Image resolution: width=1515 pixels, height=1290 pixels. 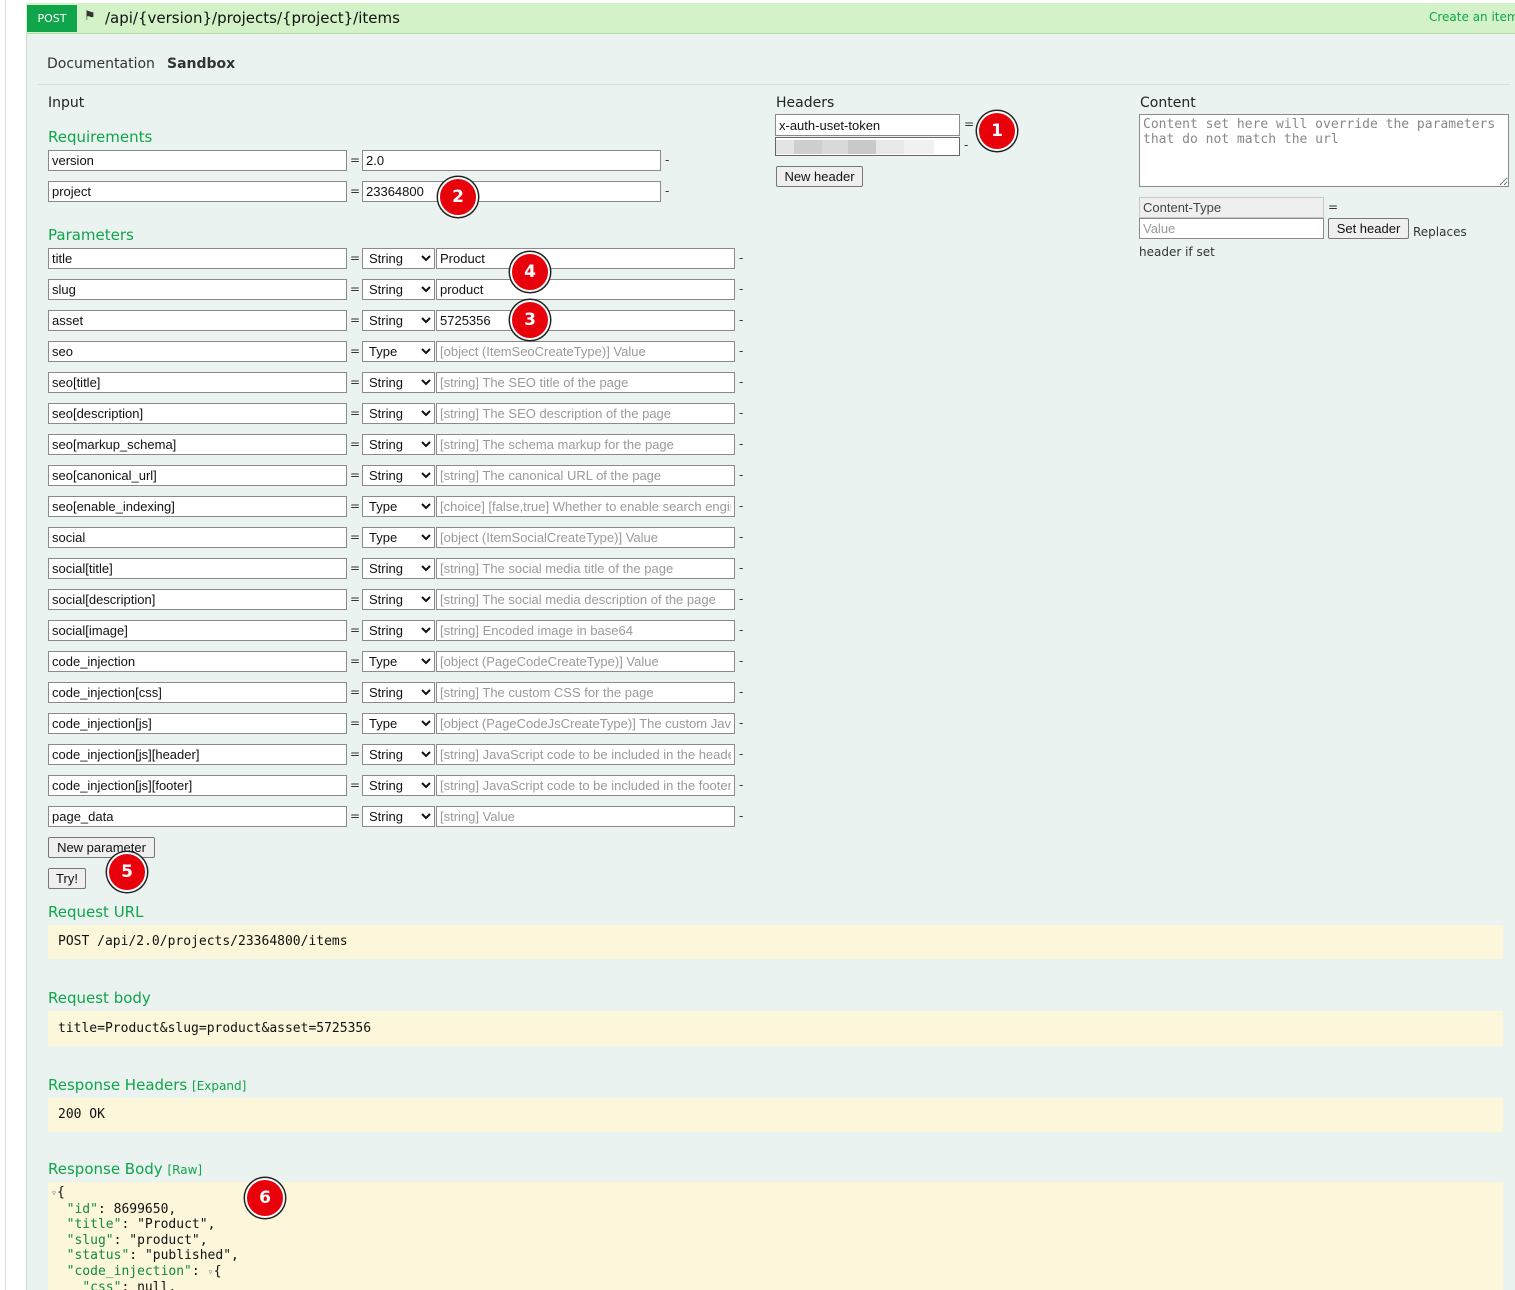 I want to click on equals-sign: =, so click(x=355, y=258).